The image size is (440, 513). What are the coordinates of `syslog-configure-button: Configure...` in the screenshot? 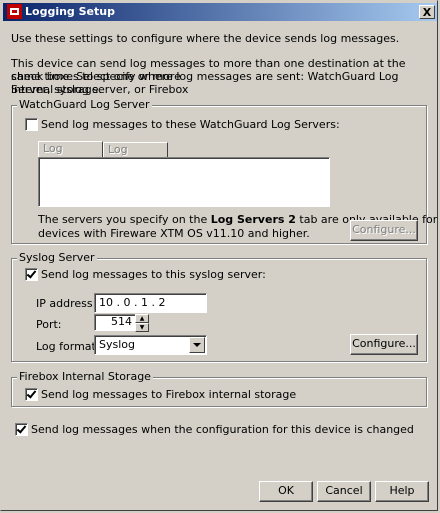 It's located at (384, 344).